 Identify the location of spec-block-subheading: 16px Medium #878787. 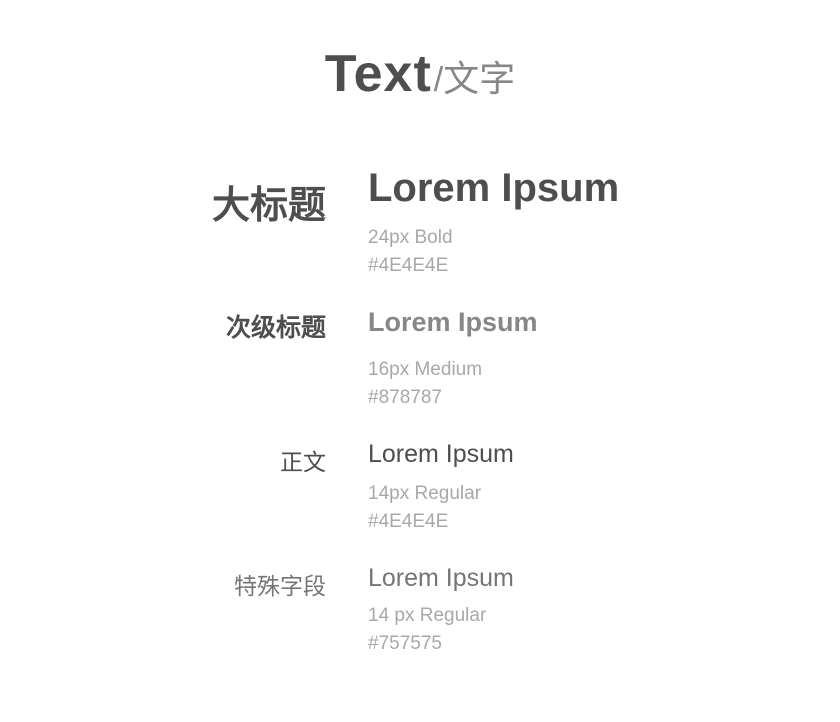
(425, 384).